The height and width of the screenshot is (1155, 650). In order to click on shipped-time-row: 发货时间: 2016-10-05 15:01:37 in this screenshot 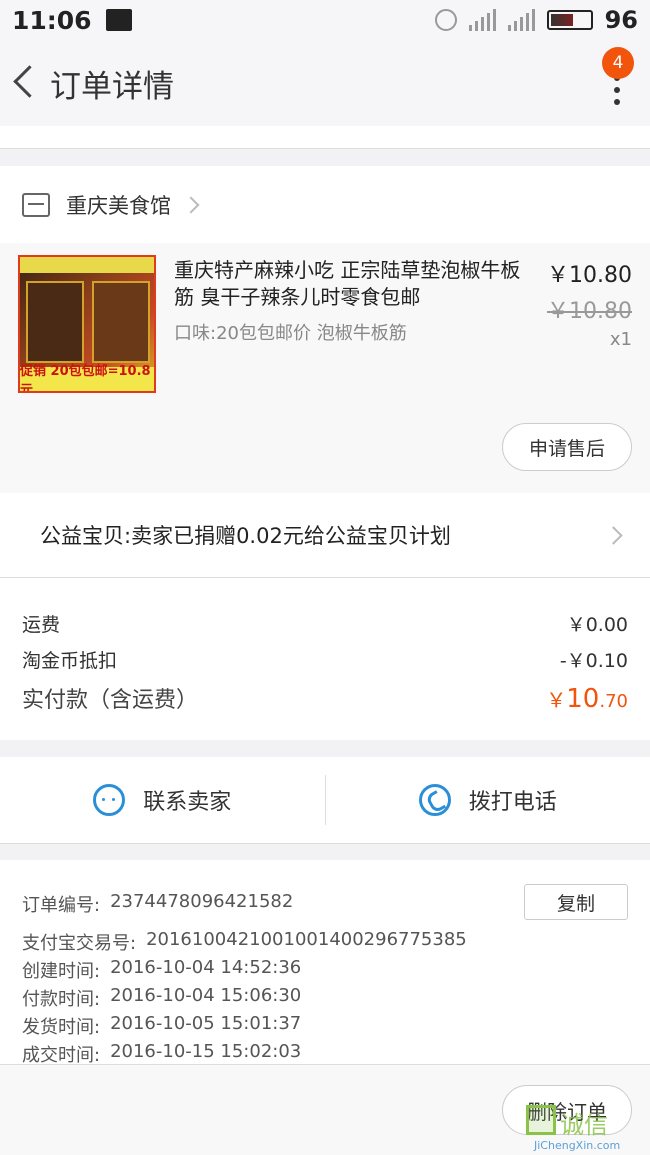, I will do `click(161, 1026)`.